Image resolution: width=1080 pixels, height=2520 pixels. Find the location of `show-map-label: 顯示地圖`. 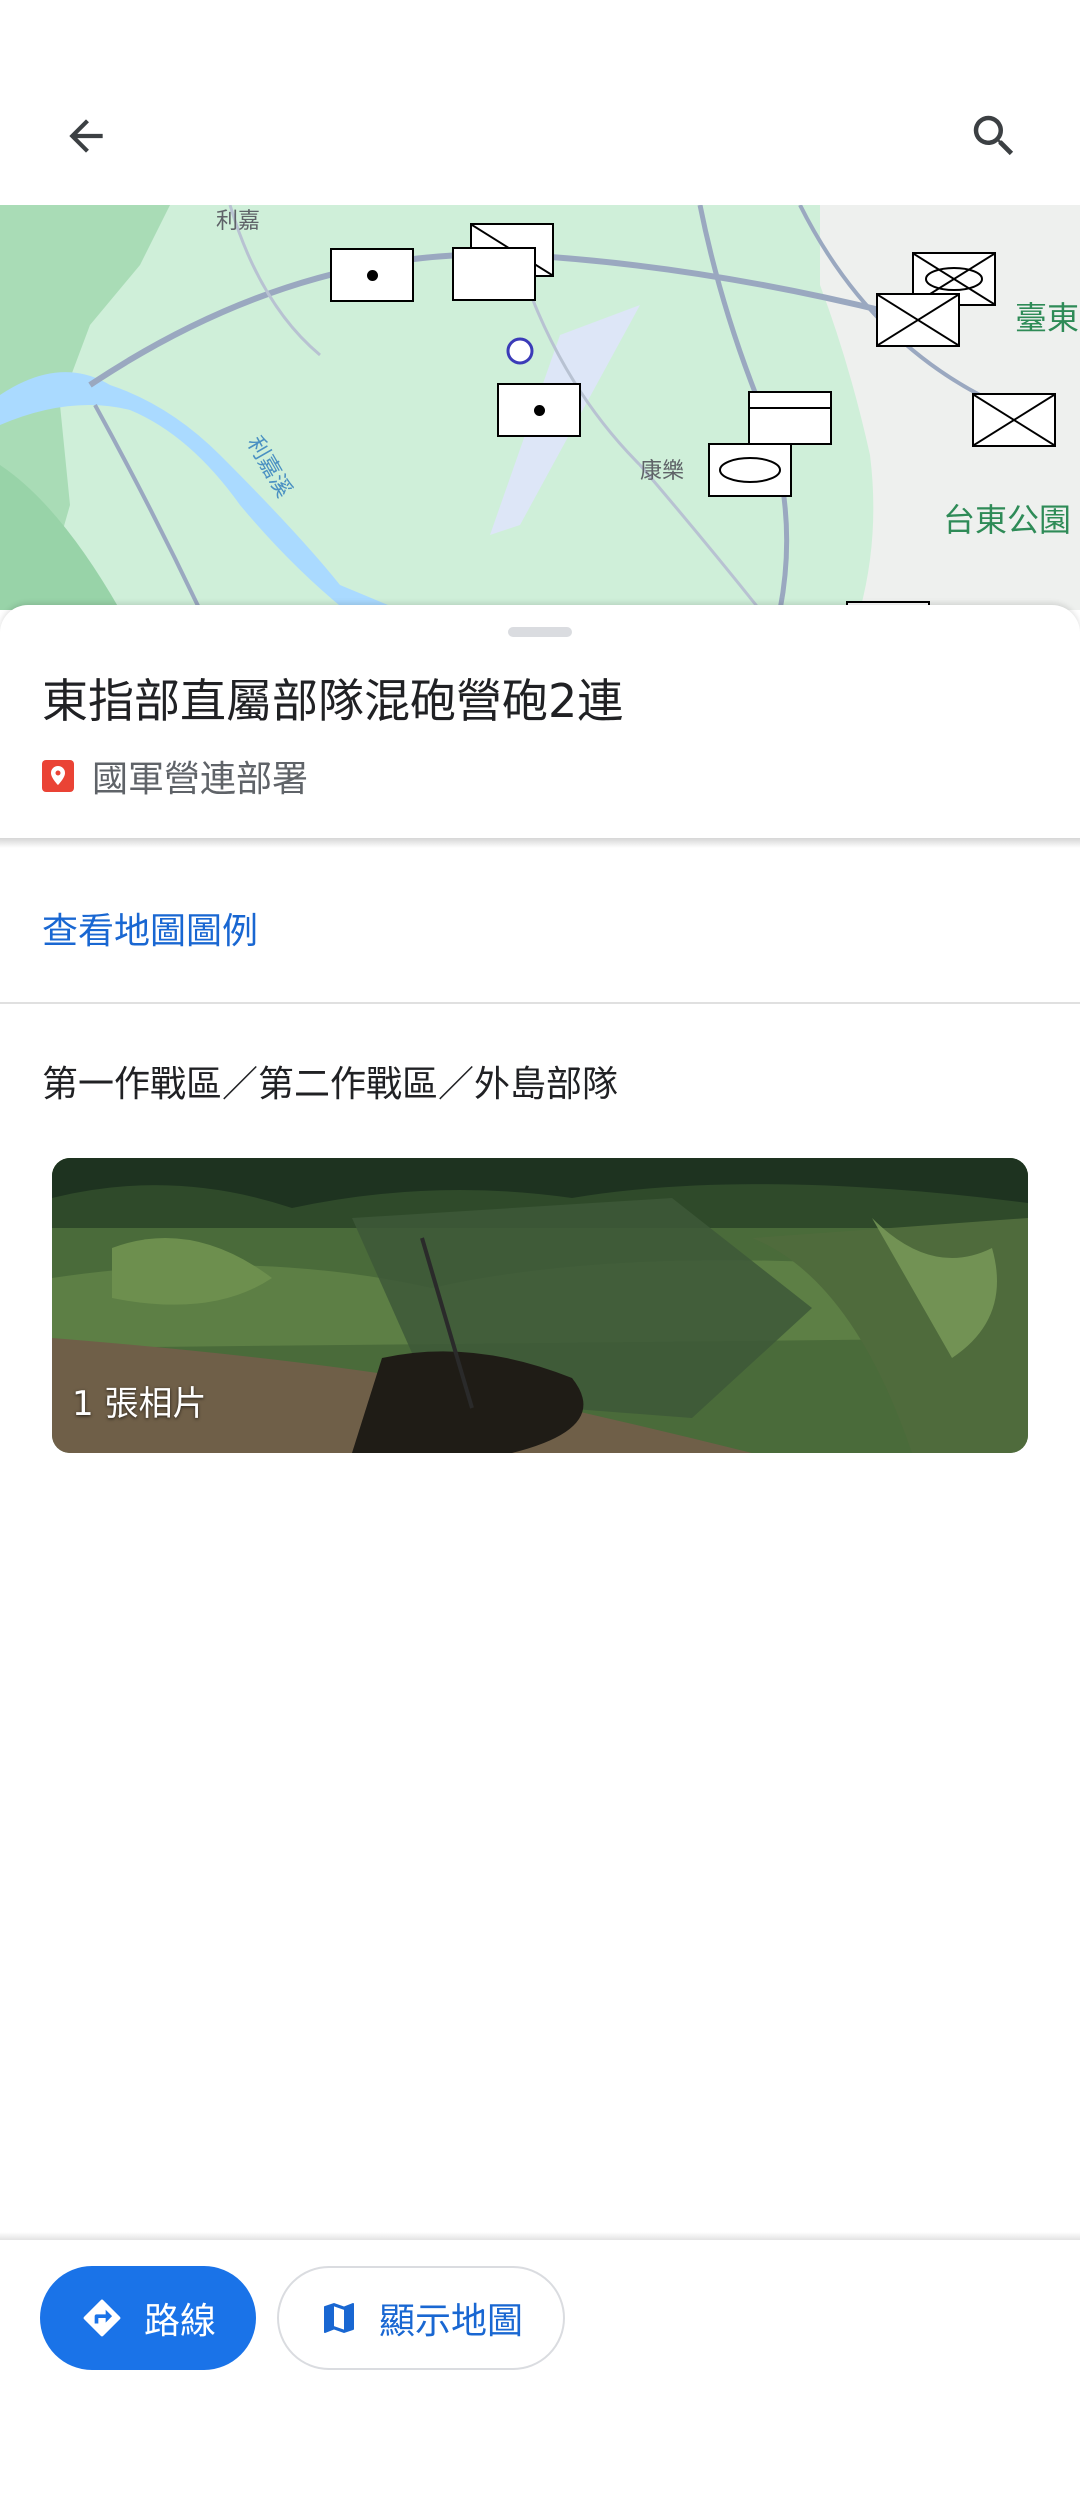

show-map-label: 顯示地圖 is located at coordinates (450, 2321).